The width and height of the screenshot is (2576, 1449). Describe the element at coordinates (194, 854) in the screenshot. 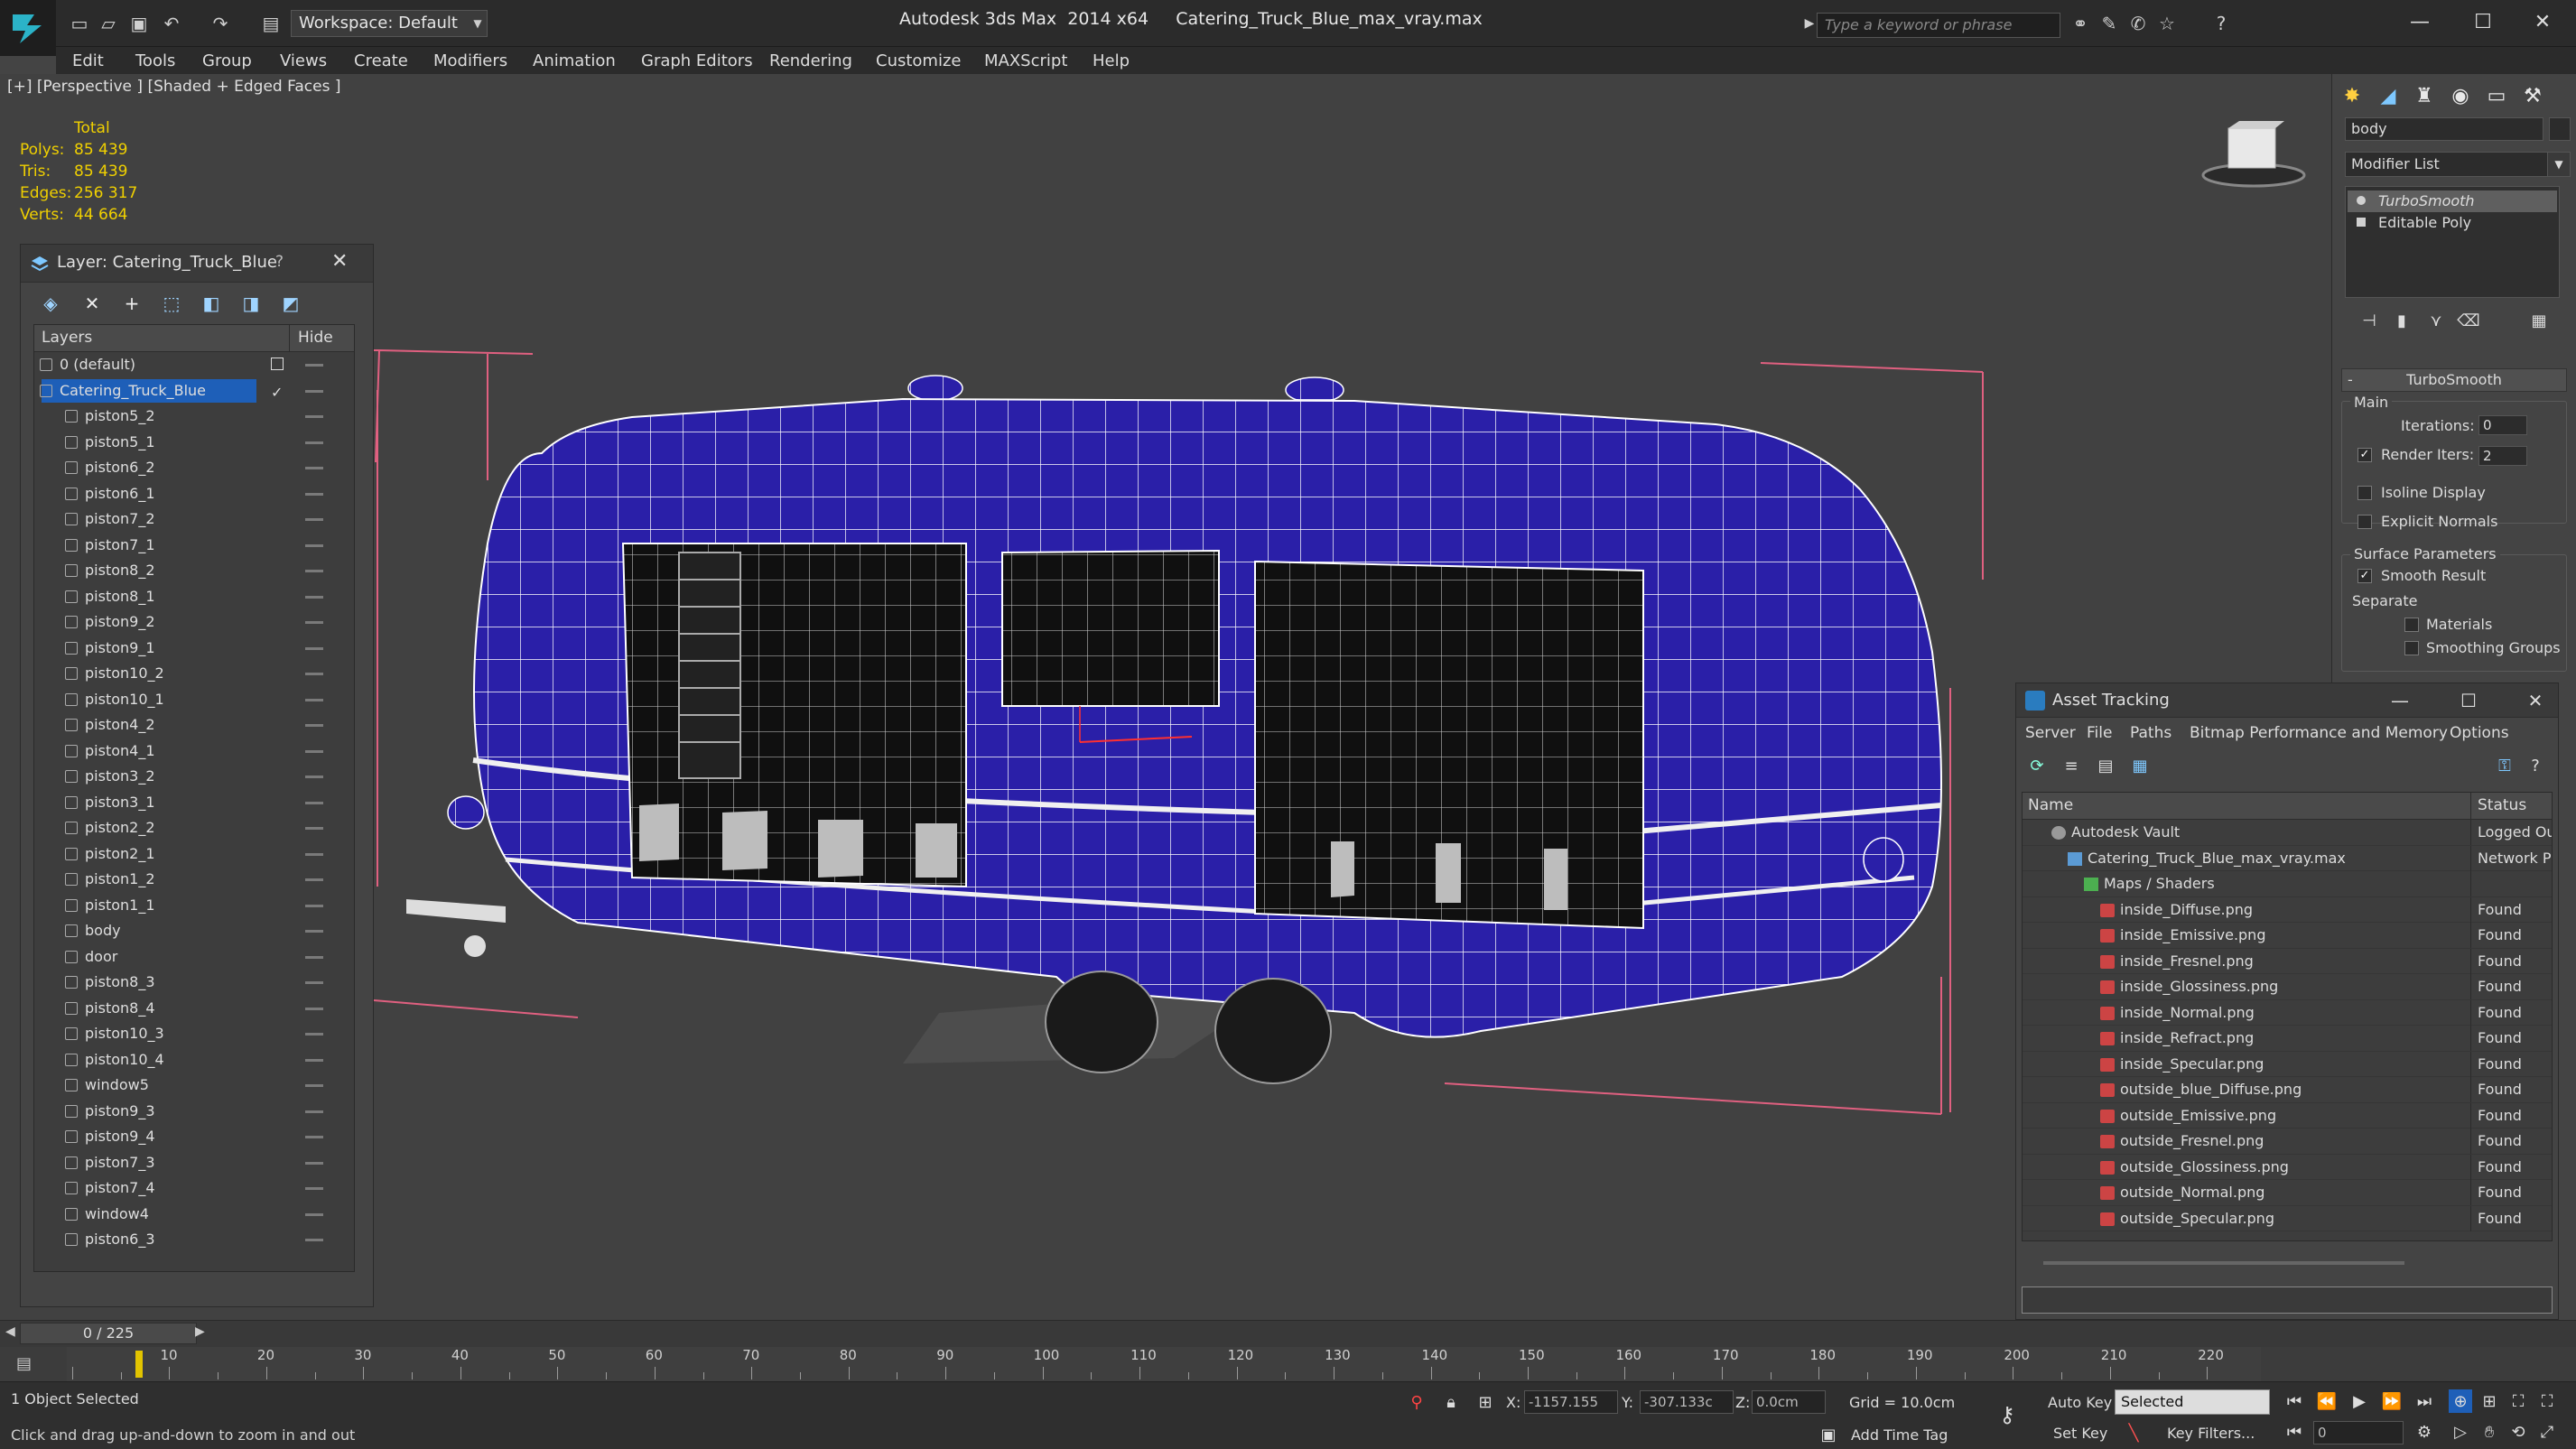

I see `layer-row: piston2_1` at that location.